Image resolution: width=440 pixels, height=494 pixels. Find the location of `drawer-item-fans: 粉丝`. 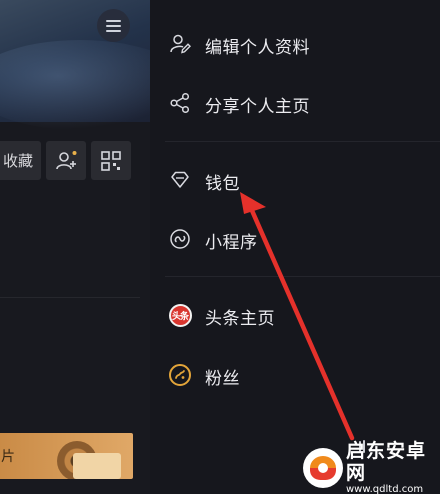

drawer-item-fans: 粉丝 is located at coordinates (295, 375).